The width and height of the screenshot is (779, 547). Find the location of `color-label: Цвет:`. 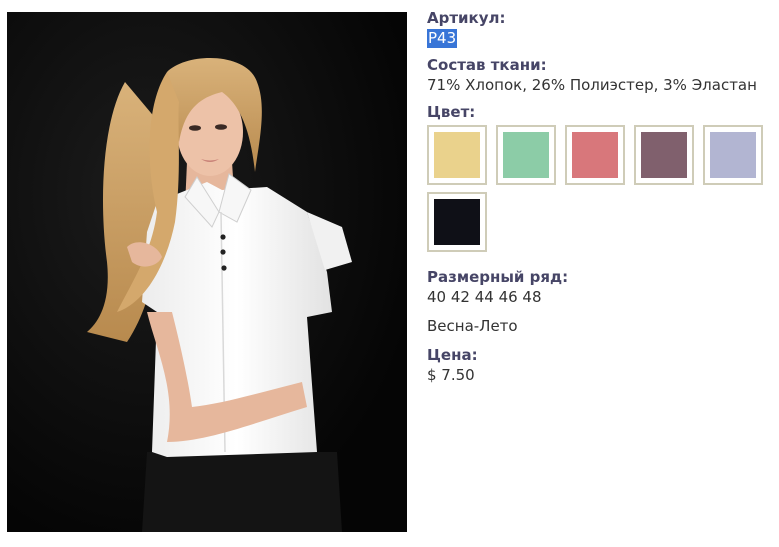

color-label: Цвет: is located at coordinates (451, 112).